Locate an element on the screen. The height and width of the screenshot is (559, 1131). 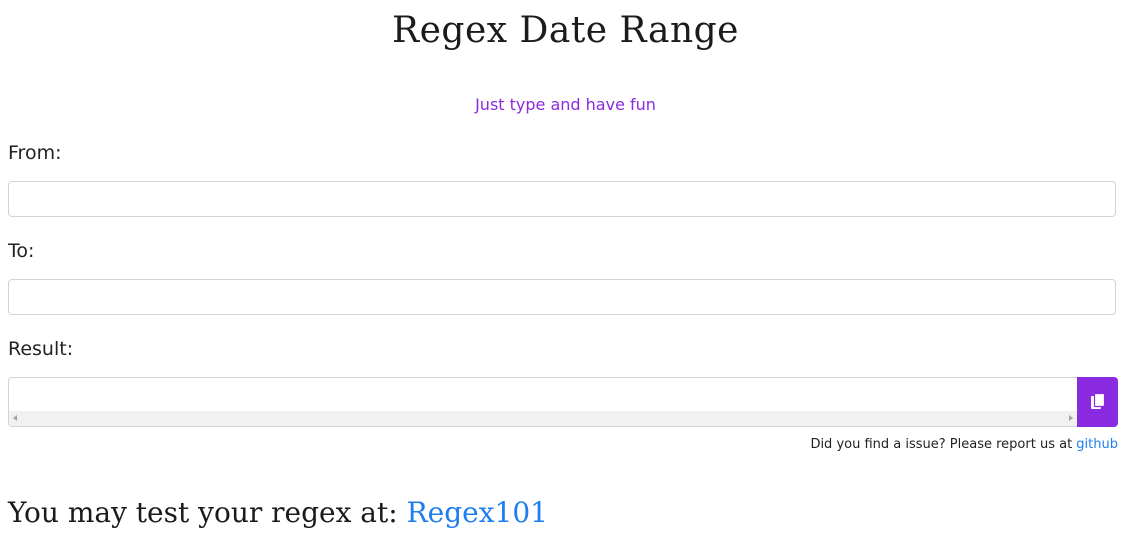
to-label: To: is located at coordinates (21, 251).